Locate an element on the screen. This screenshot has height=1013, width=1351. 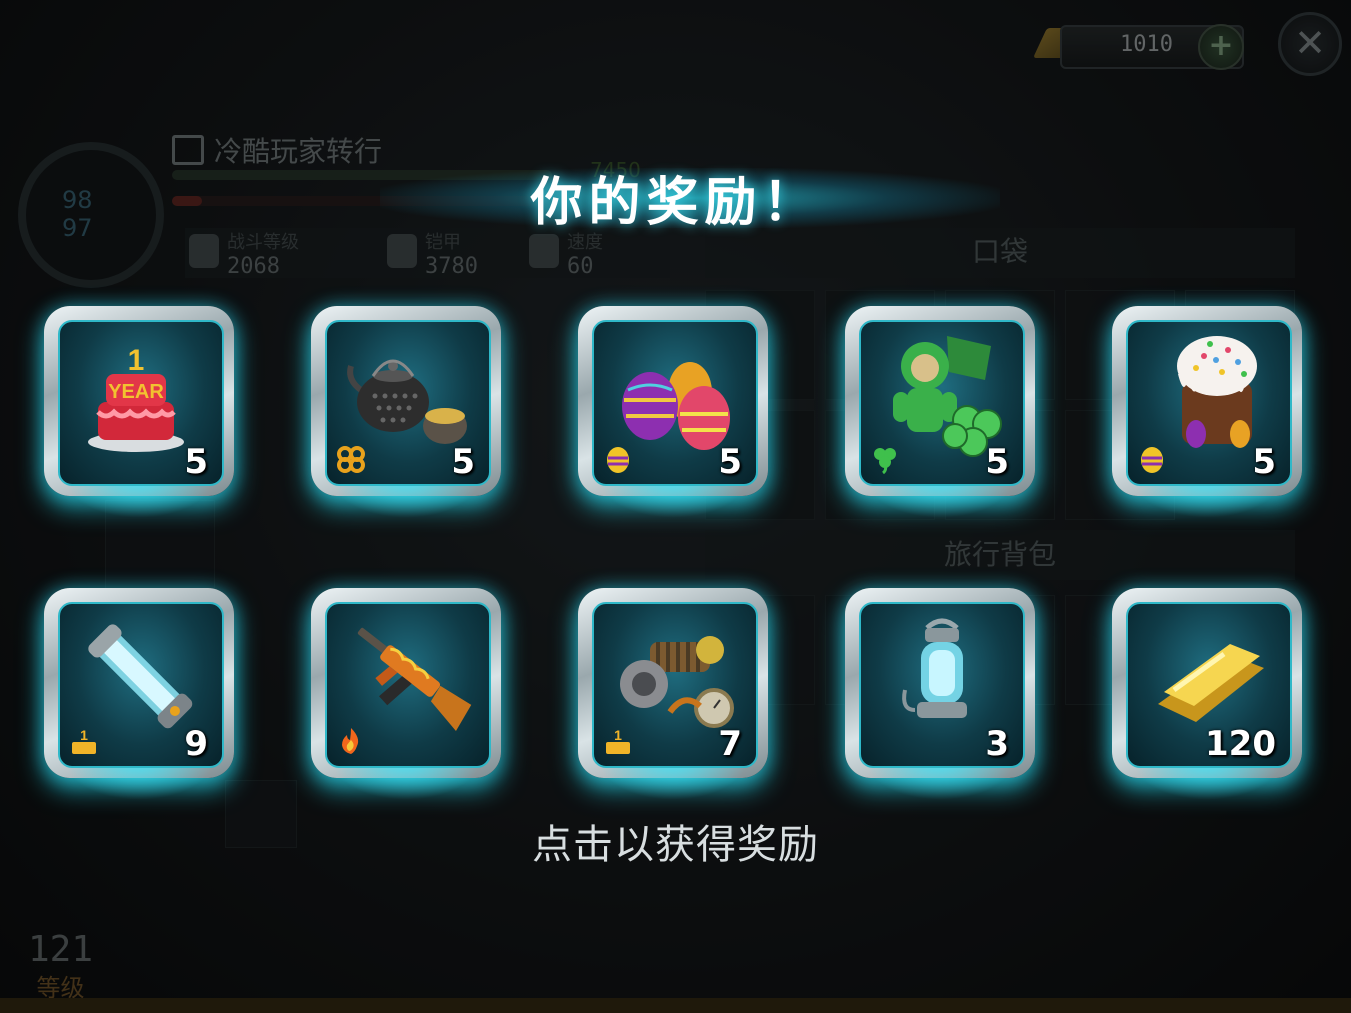
flame-rifle-icon is located at coordinates (414, 679).